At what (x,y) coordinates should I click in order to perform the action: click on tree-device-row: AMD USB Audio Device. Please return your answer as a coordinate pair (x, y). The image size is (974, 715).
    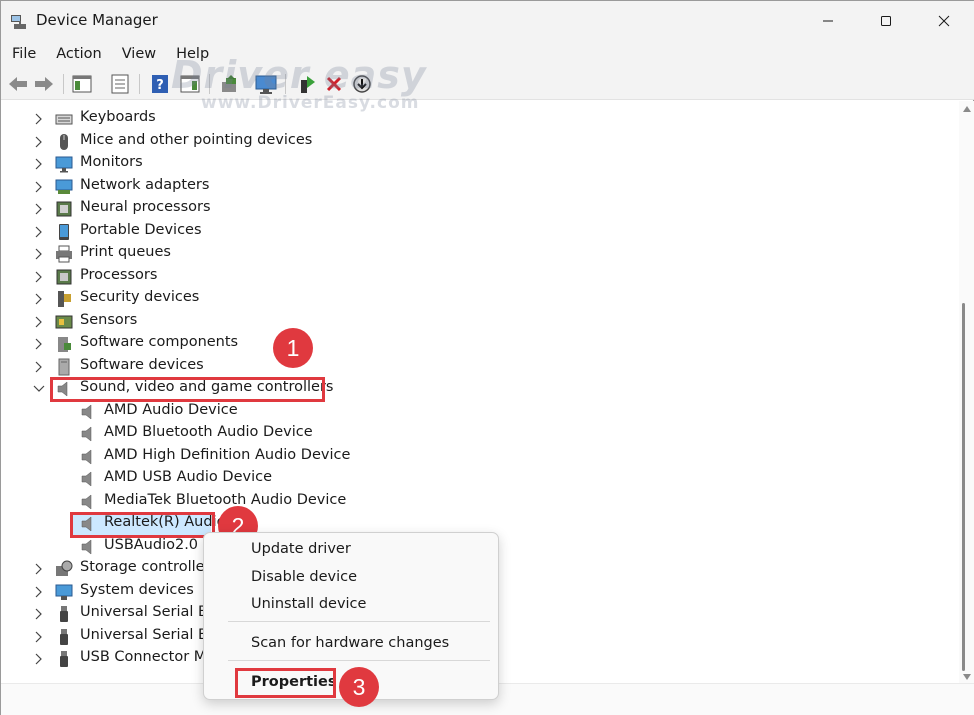
    Looking at the image, I should click on (451, 479).